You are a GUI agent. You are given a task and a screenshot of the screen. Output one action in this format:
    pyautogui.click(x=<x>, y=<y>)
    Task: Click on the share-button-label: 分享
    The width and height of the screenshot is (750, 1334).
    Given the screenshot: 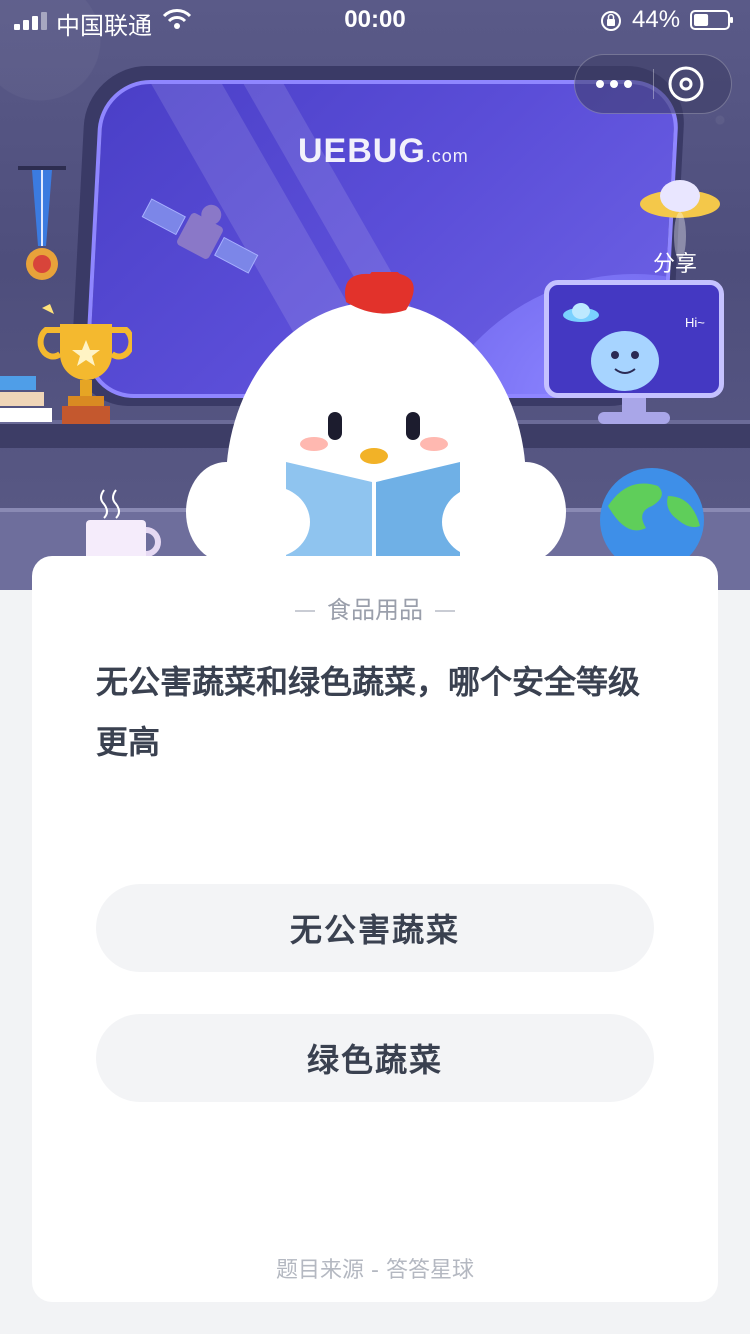 What is the action you would take?
    pyautogui.click(x=675, y=262)
    